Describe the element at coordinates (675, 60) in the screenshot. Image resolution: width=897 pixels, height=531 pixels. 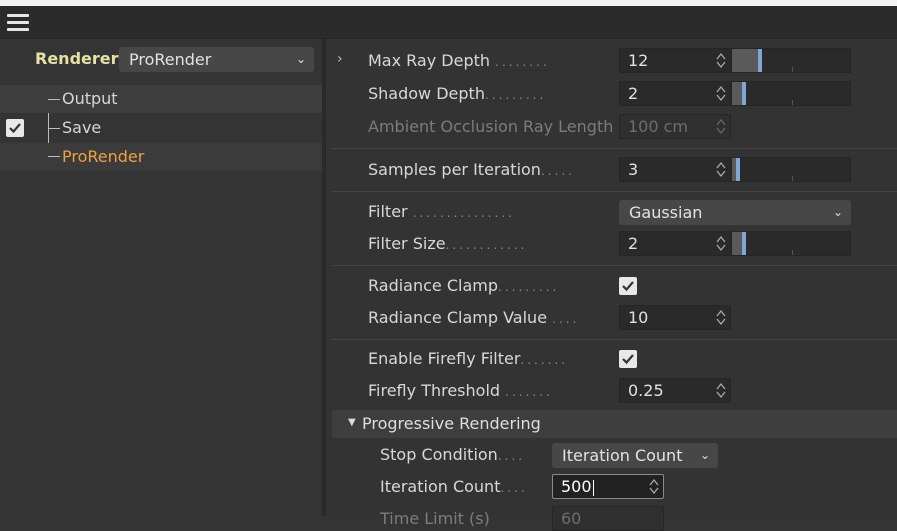
I see `max-ray-depth-field: 12` at that location.